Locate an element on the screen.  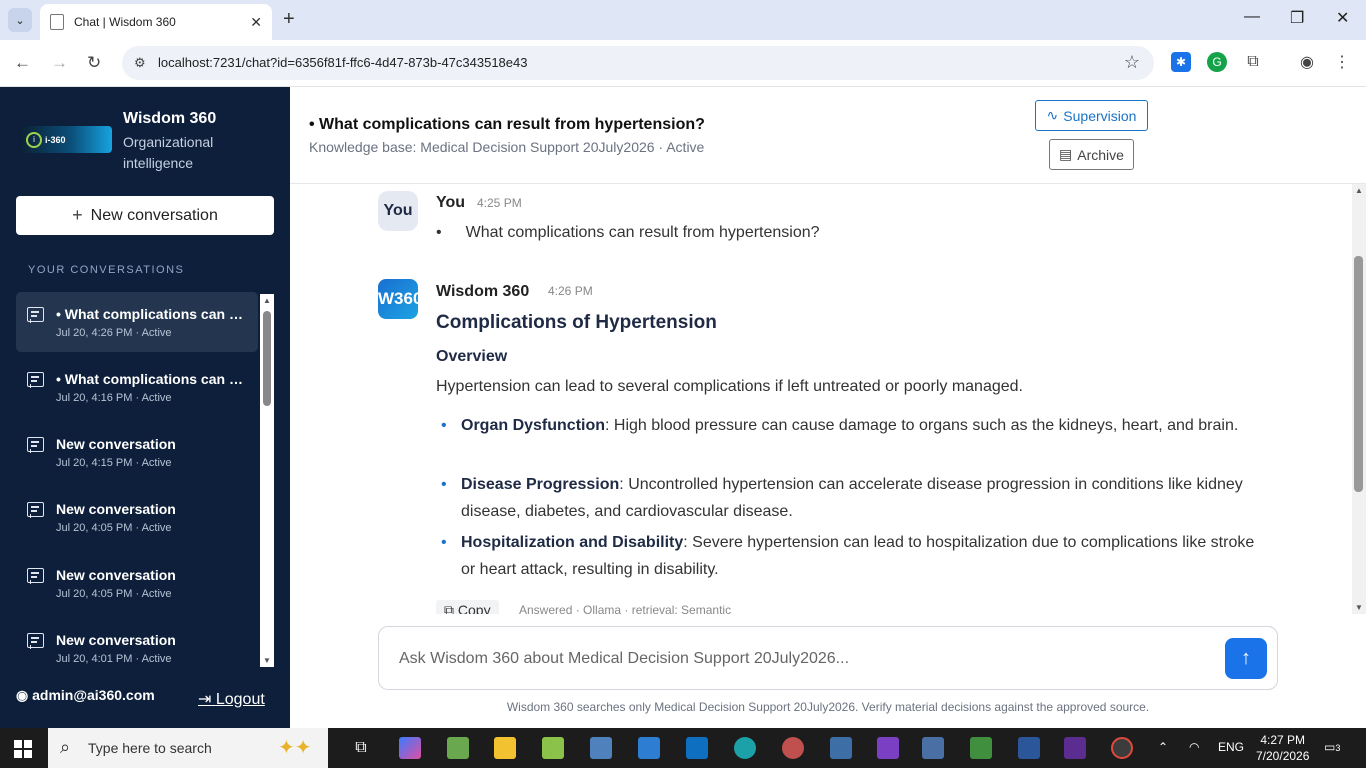
copy-button: ⧉ Copy is located at coordinates (467, 607).